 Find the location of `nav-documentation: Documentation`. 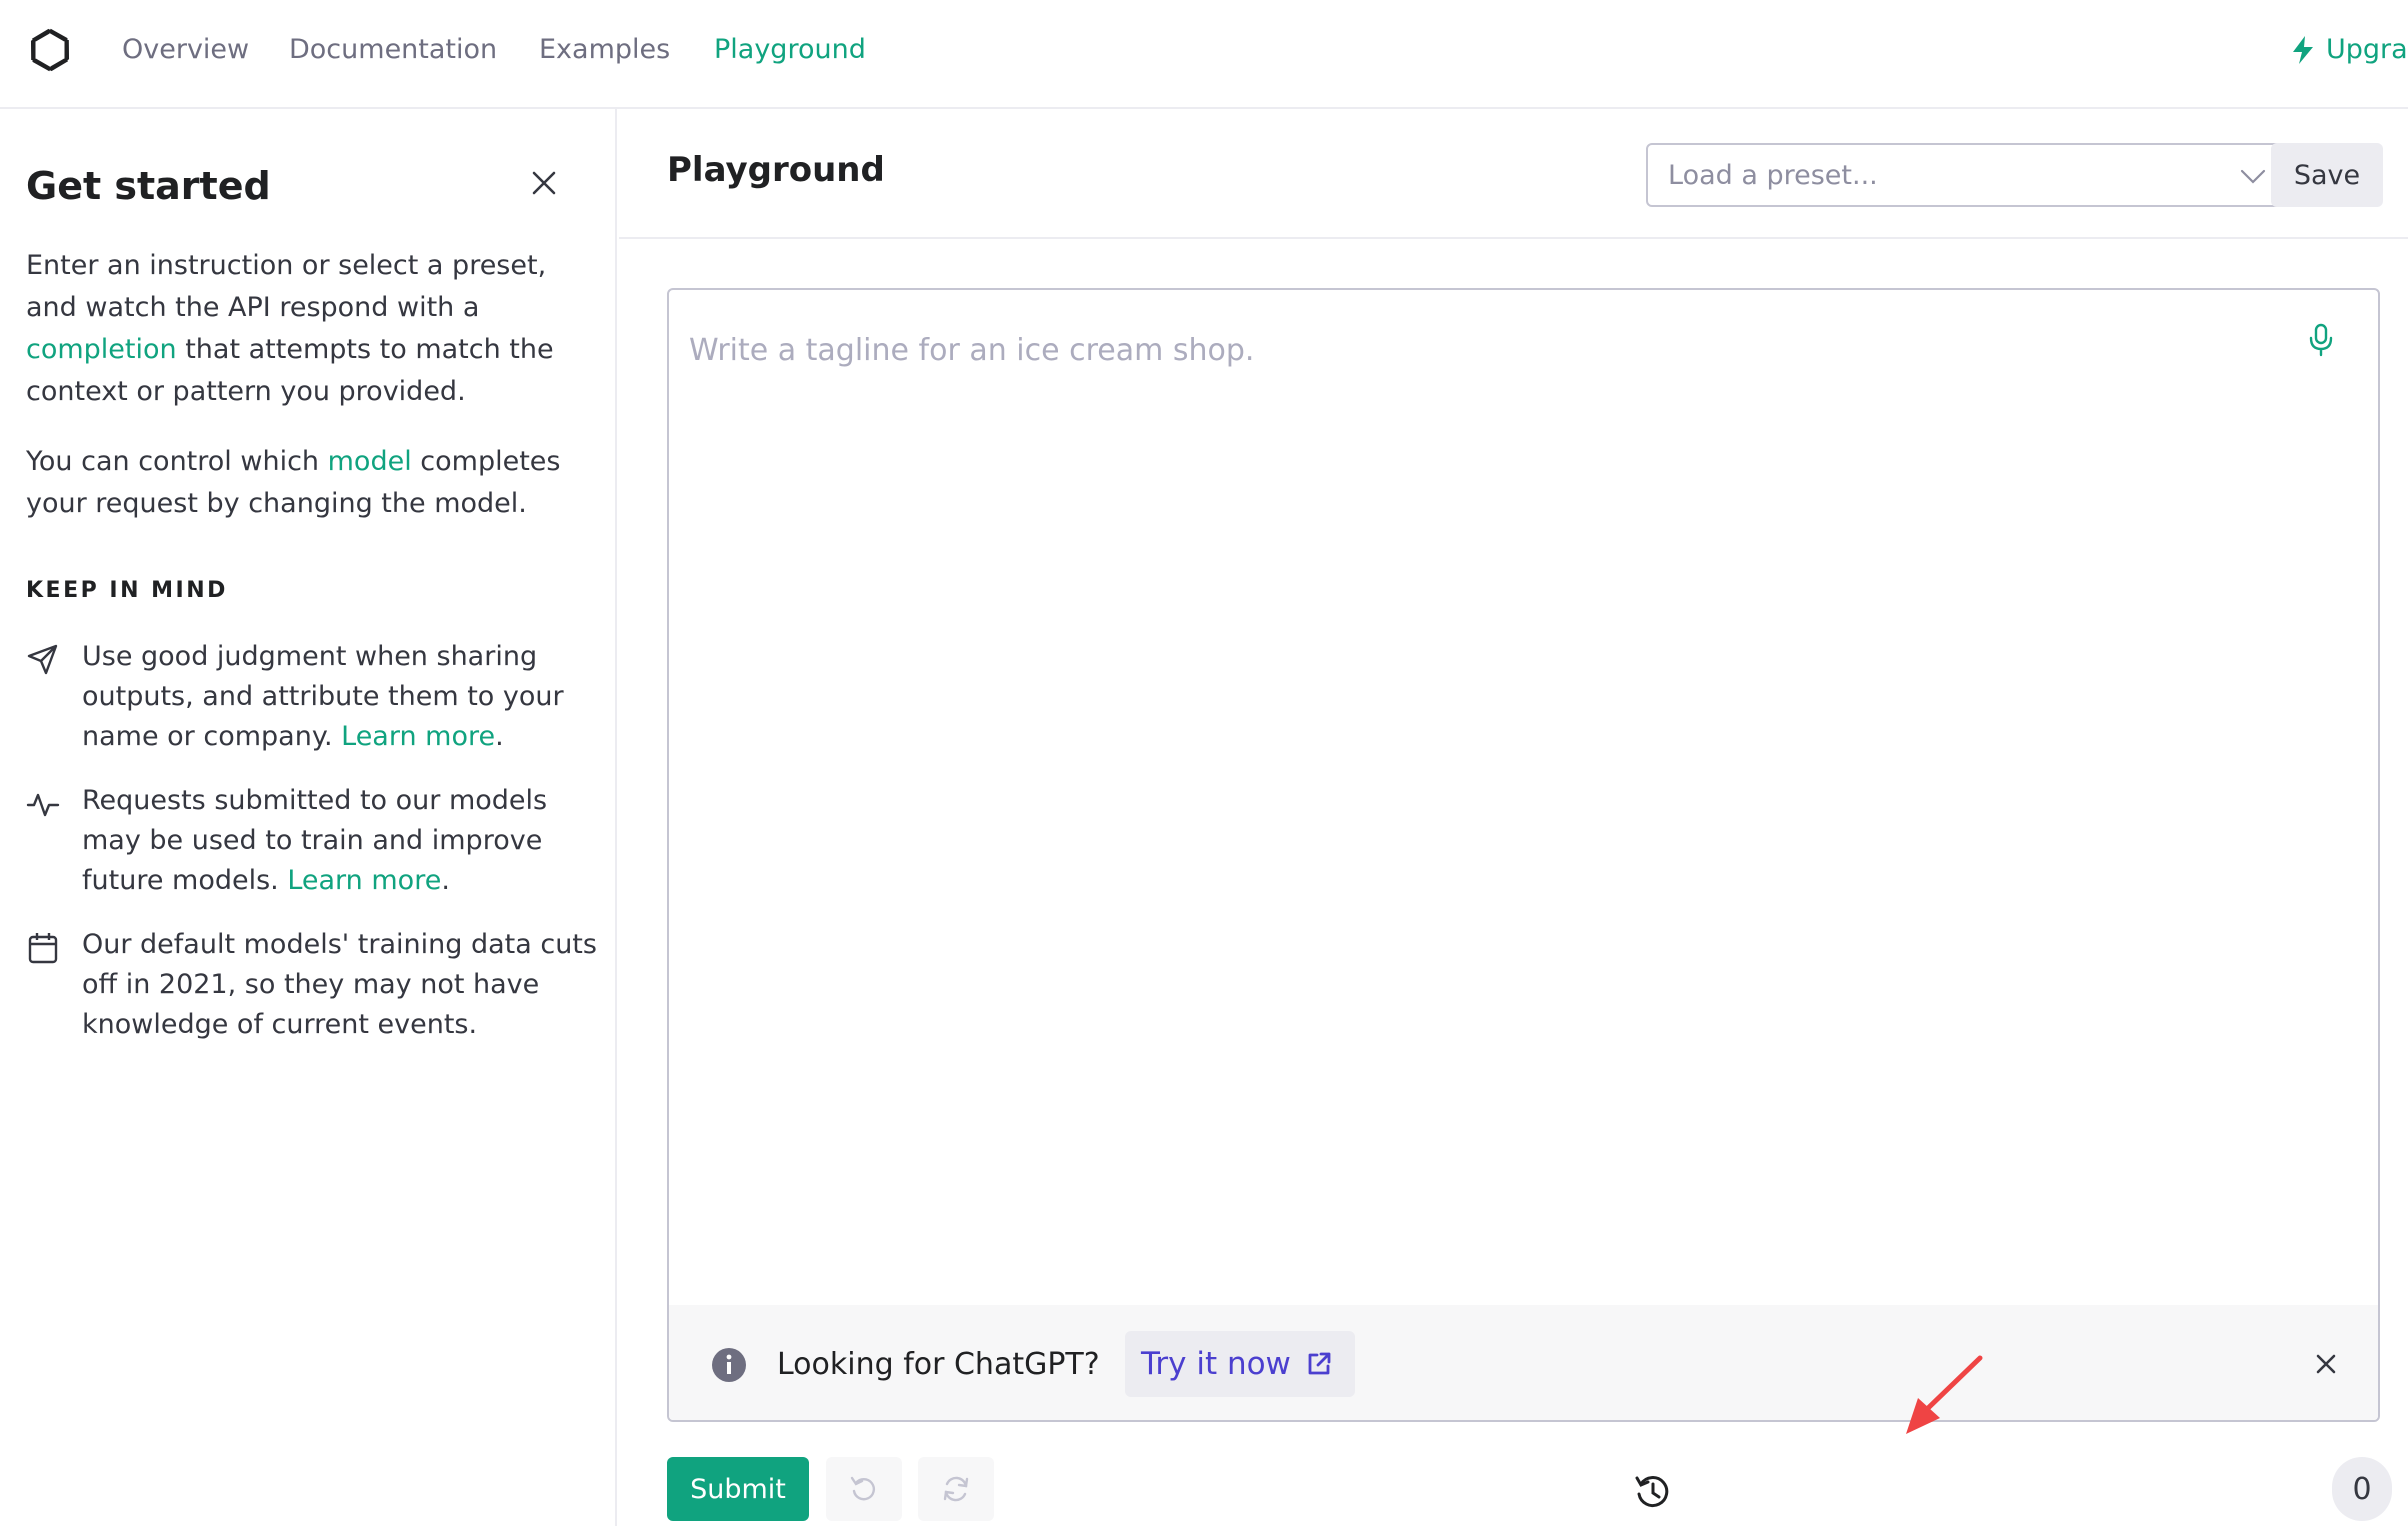

nav-documentation: Documentation is located at coordinates (393, 50).